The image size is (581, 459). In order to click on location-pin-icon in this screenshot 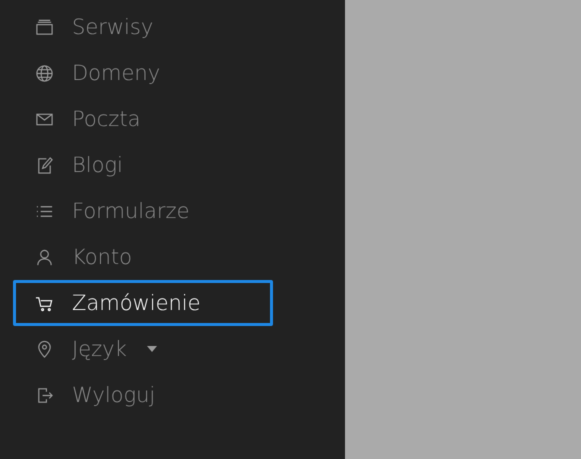, I will do `click(44, 349)`.